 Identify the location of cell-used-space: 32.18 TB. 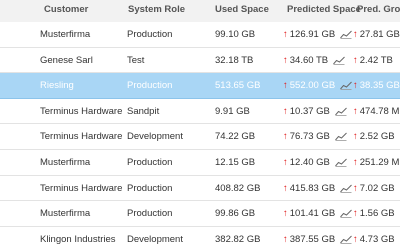
(234, 60).